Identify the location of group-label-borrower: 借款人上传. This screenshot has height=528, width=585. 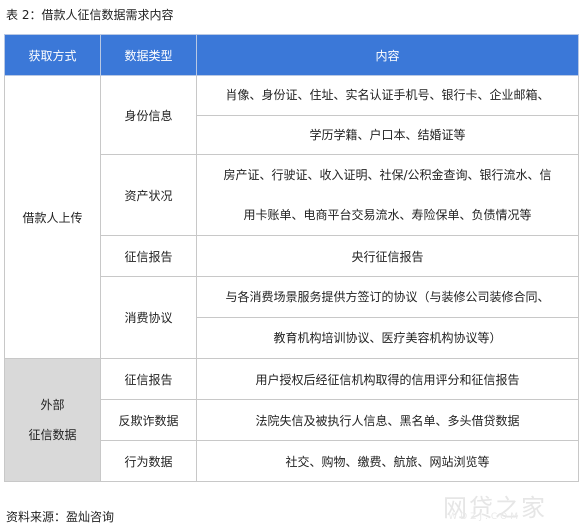
(52, 217).